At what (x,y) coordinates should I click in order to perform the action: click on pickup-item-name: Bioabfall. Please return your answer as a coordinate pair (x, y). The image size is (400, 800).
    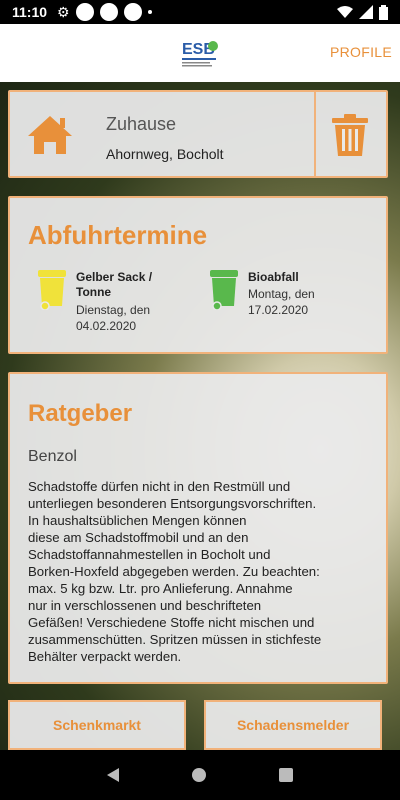
    Looking at the image, I should click on (273, 277).